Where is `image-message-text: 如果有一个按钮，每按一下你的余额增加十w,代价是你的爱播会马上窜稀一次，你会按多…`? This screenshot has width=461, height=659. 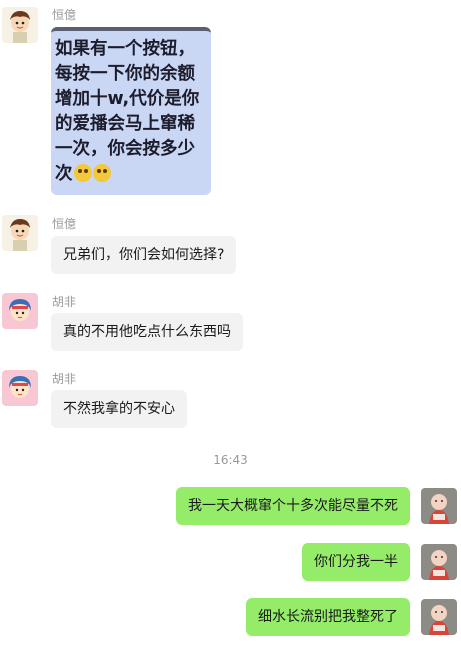 image-message-text: 如果有一个按钮，每按一下你的余额增加十w,代价是你的爱播会马上窜稀一次，你会按多… is located at coordinates (131, 109).